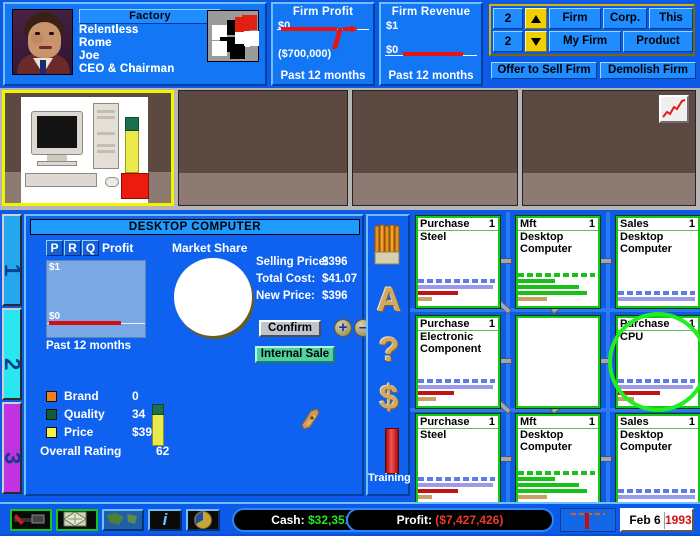 Image resolution: width=700 pixels, height=536 pixels. I want to click on grid-unit-u4: Purchase 1 Electronic Component, so click(458, 362).